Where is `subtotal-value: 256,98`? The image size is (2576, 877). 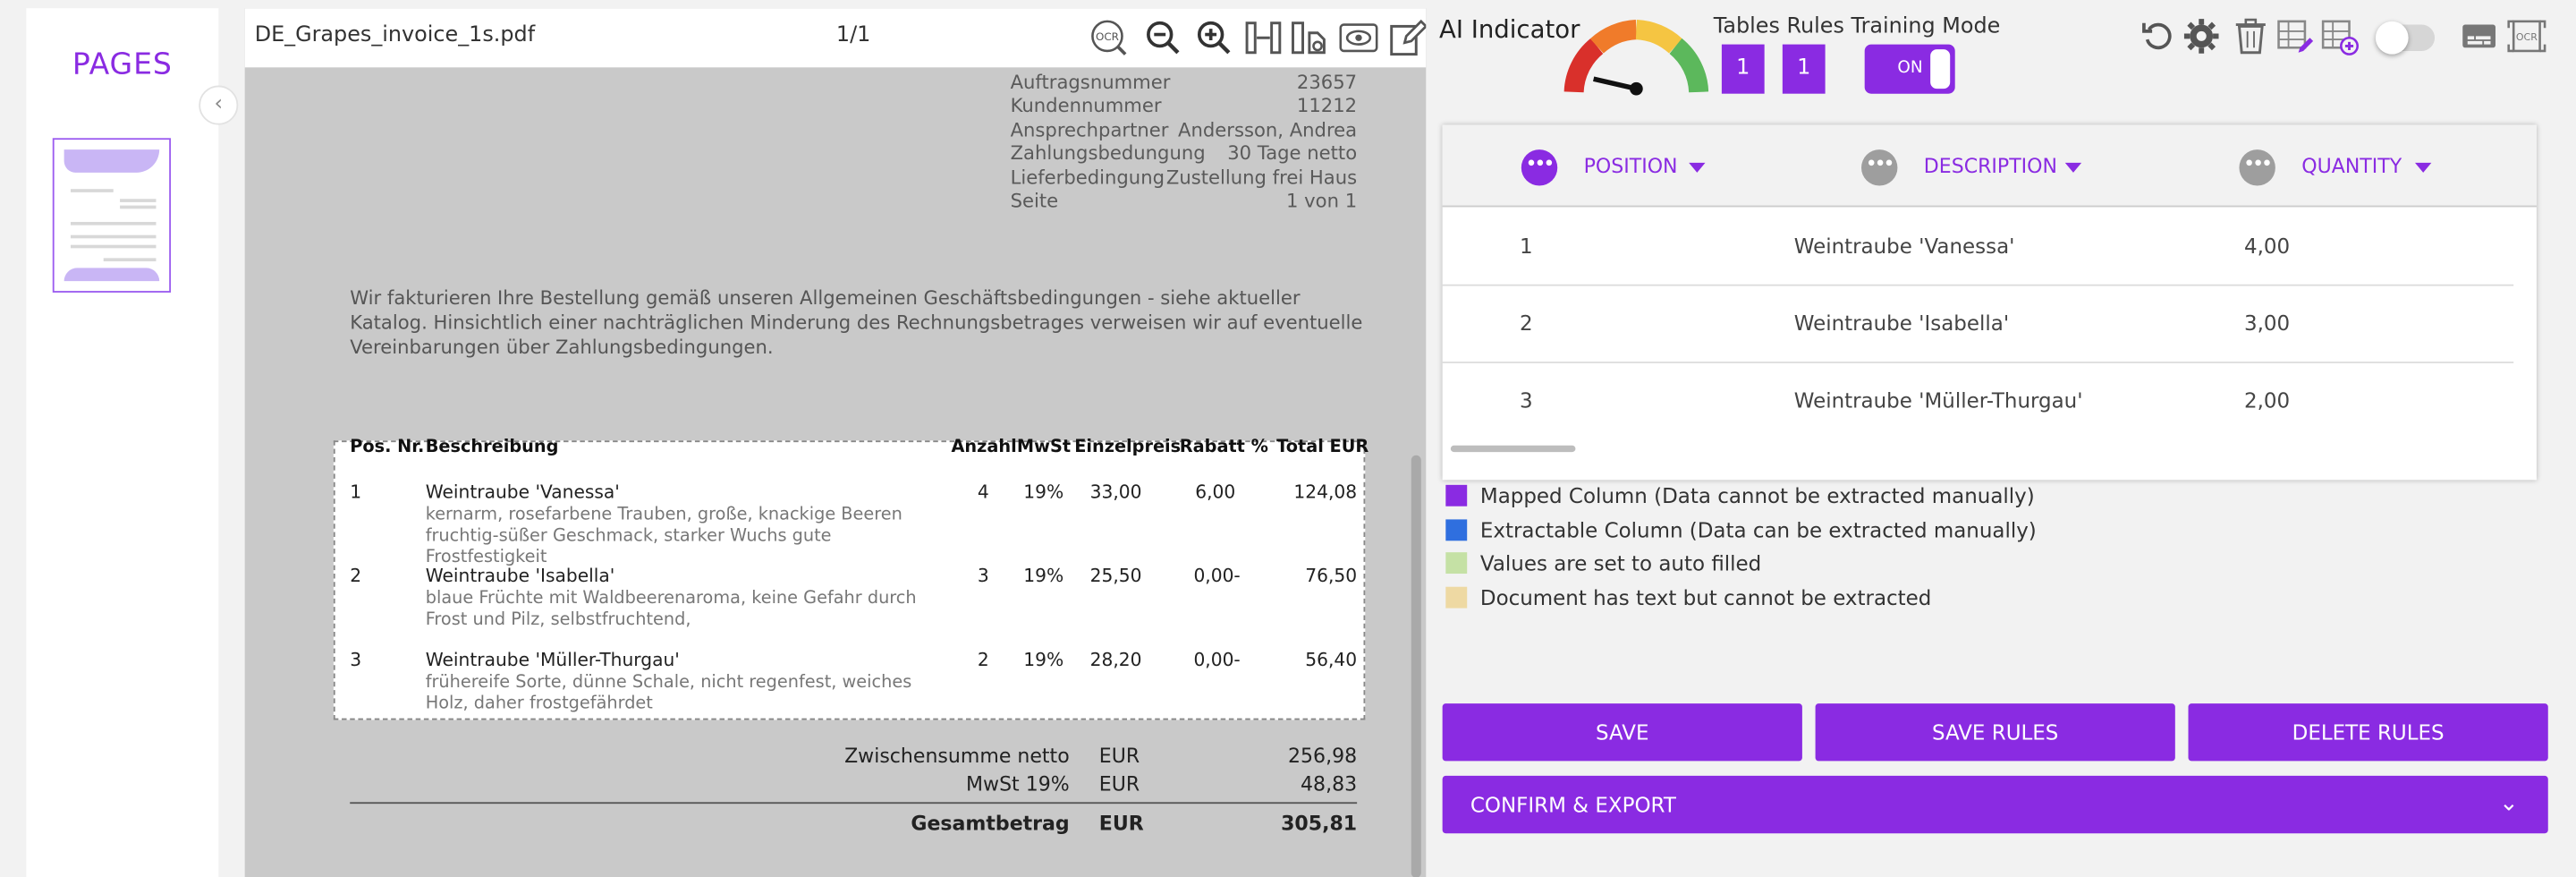 subtotal-value: 256,98 is located at coordinates (1322, 756).